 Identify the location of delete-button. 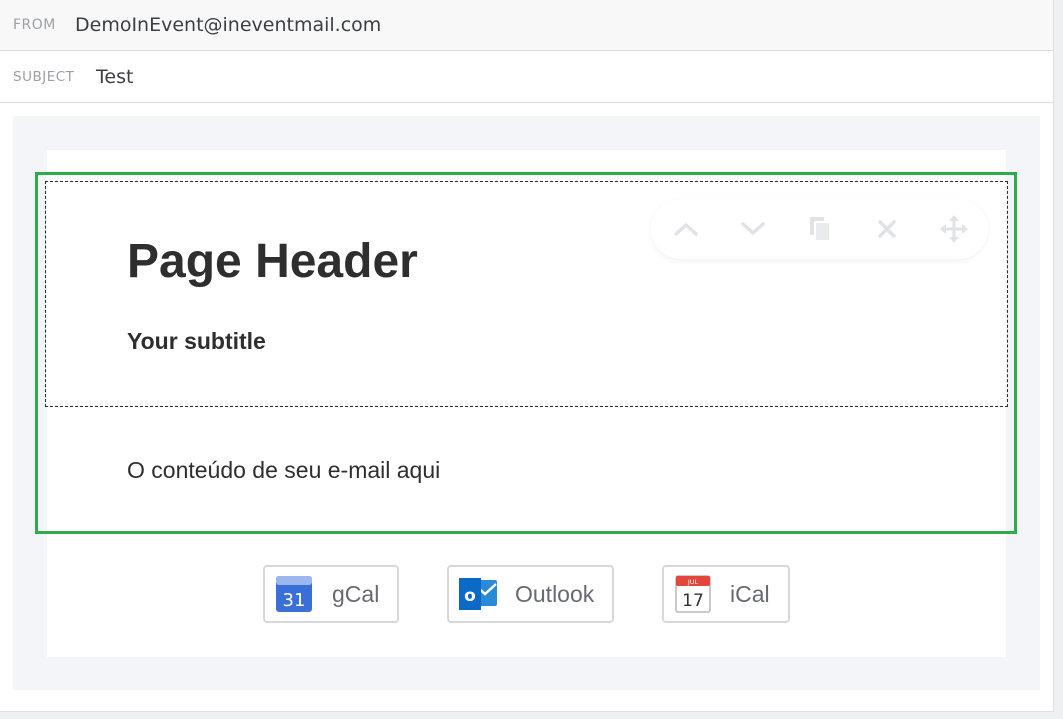
(887, 229).